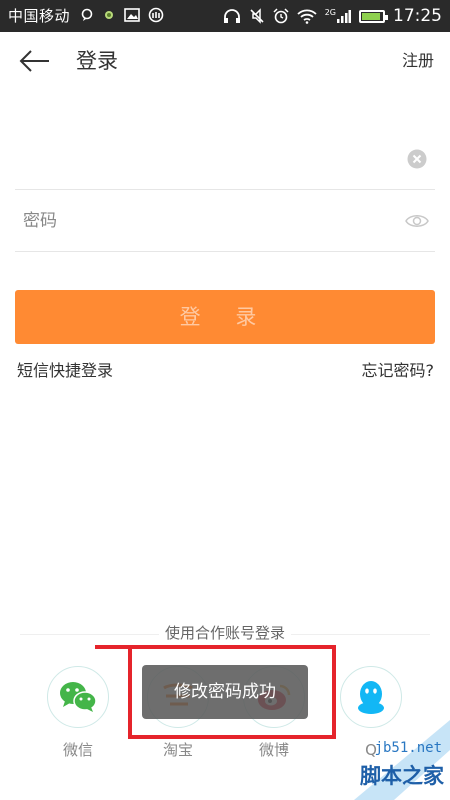 The image size is (450, 800). I want to click on wechat-button, so click(78, 697).